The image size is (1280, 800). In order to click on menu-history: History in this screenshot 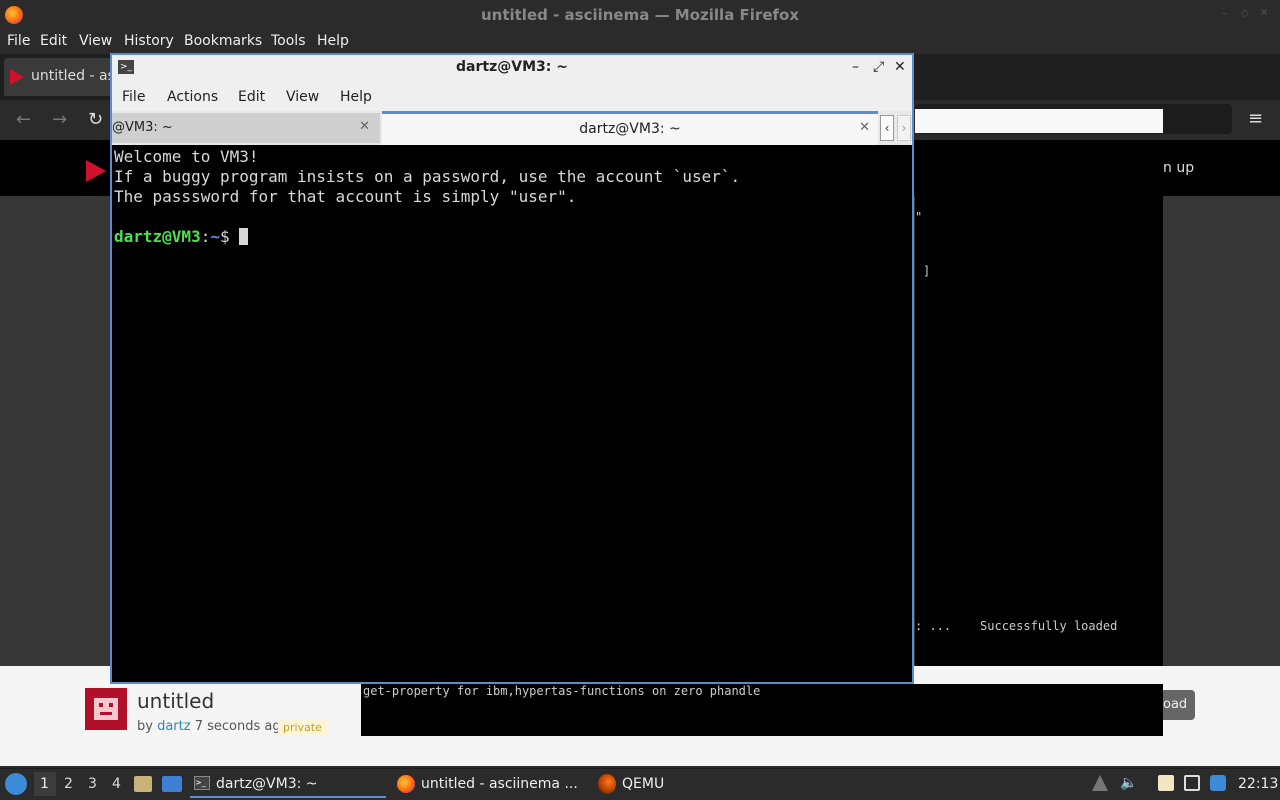, I will do `click(149, 41)`.